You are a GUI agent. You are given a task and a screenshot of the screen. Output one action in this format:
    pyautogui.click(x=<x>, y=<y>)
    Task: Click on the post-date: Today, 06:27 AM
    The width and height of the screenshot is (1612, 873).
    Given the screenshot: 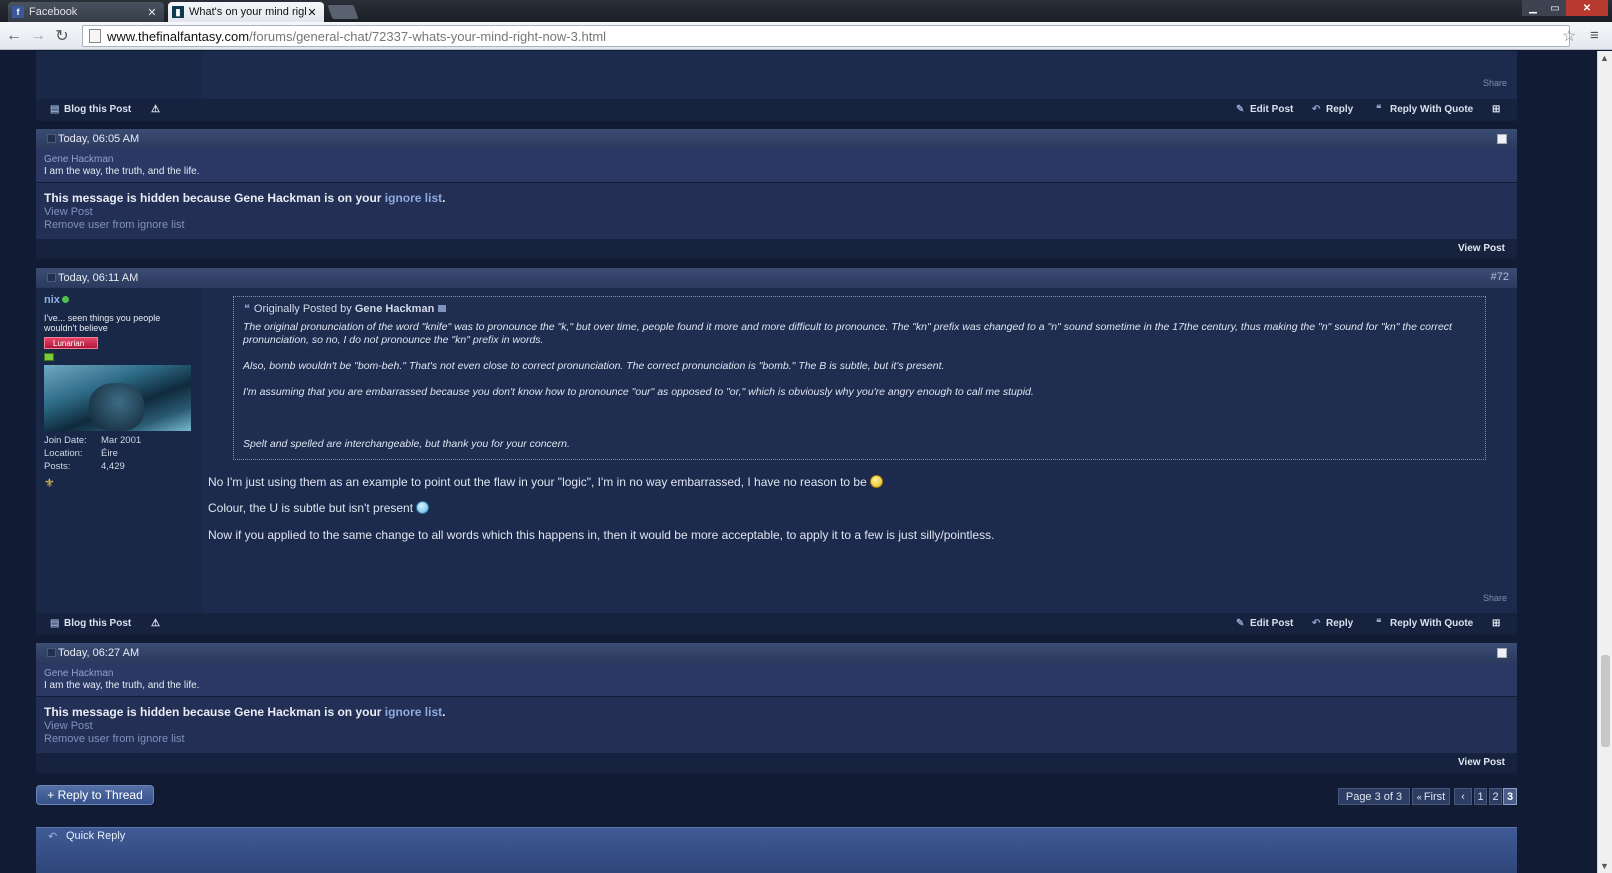 What is the action you would take?
    pyautogui.click(x=99, y=653)
    